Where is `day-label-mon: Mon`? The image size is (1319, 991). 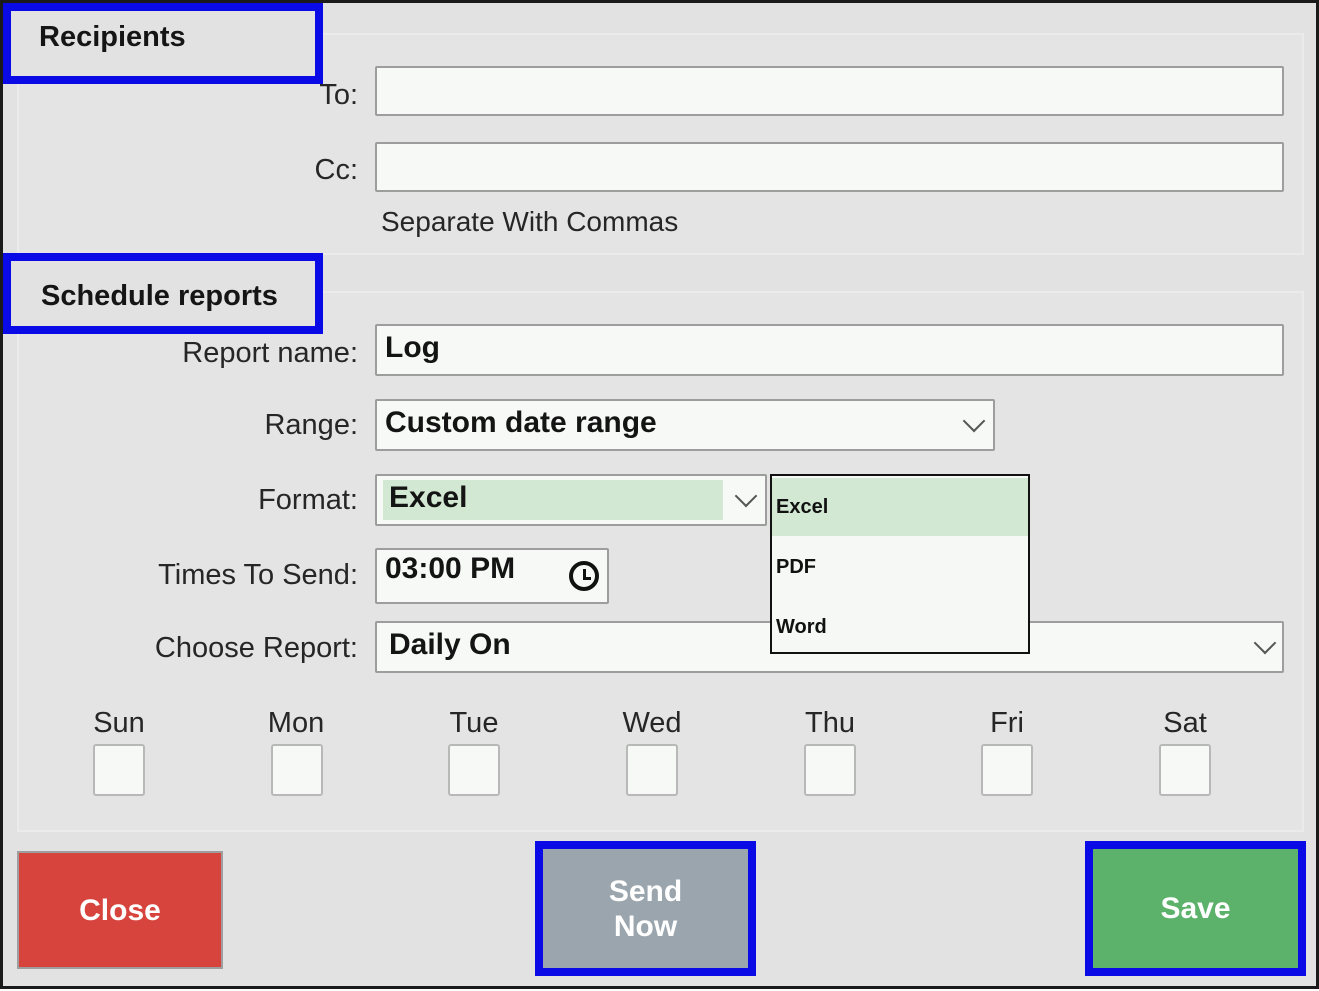
day-label-mon: Mon is located at coordinates (296, 723).